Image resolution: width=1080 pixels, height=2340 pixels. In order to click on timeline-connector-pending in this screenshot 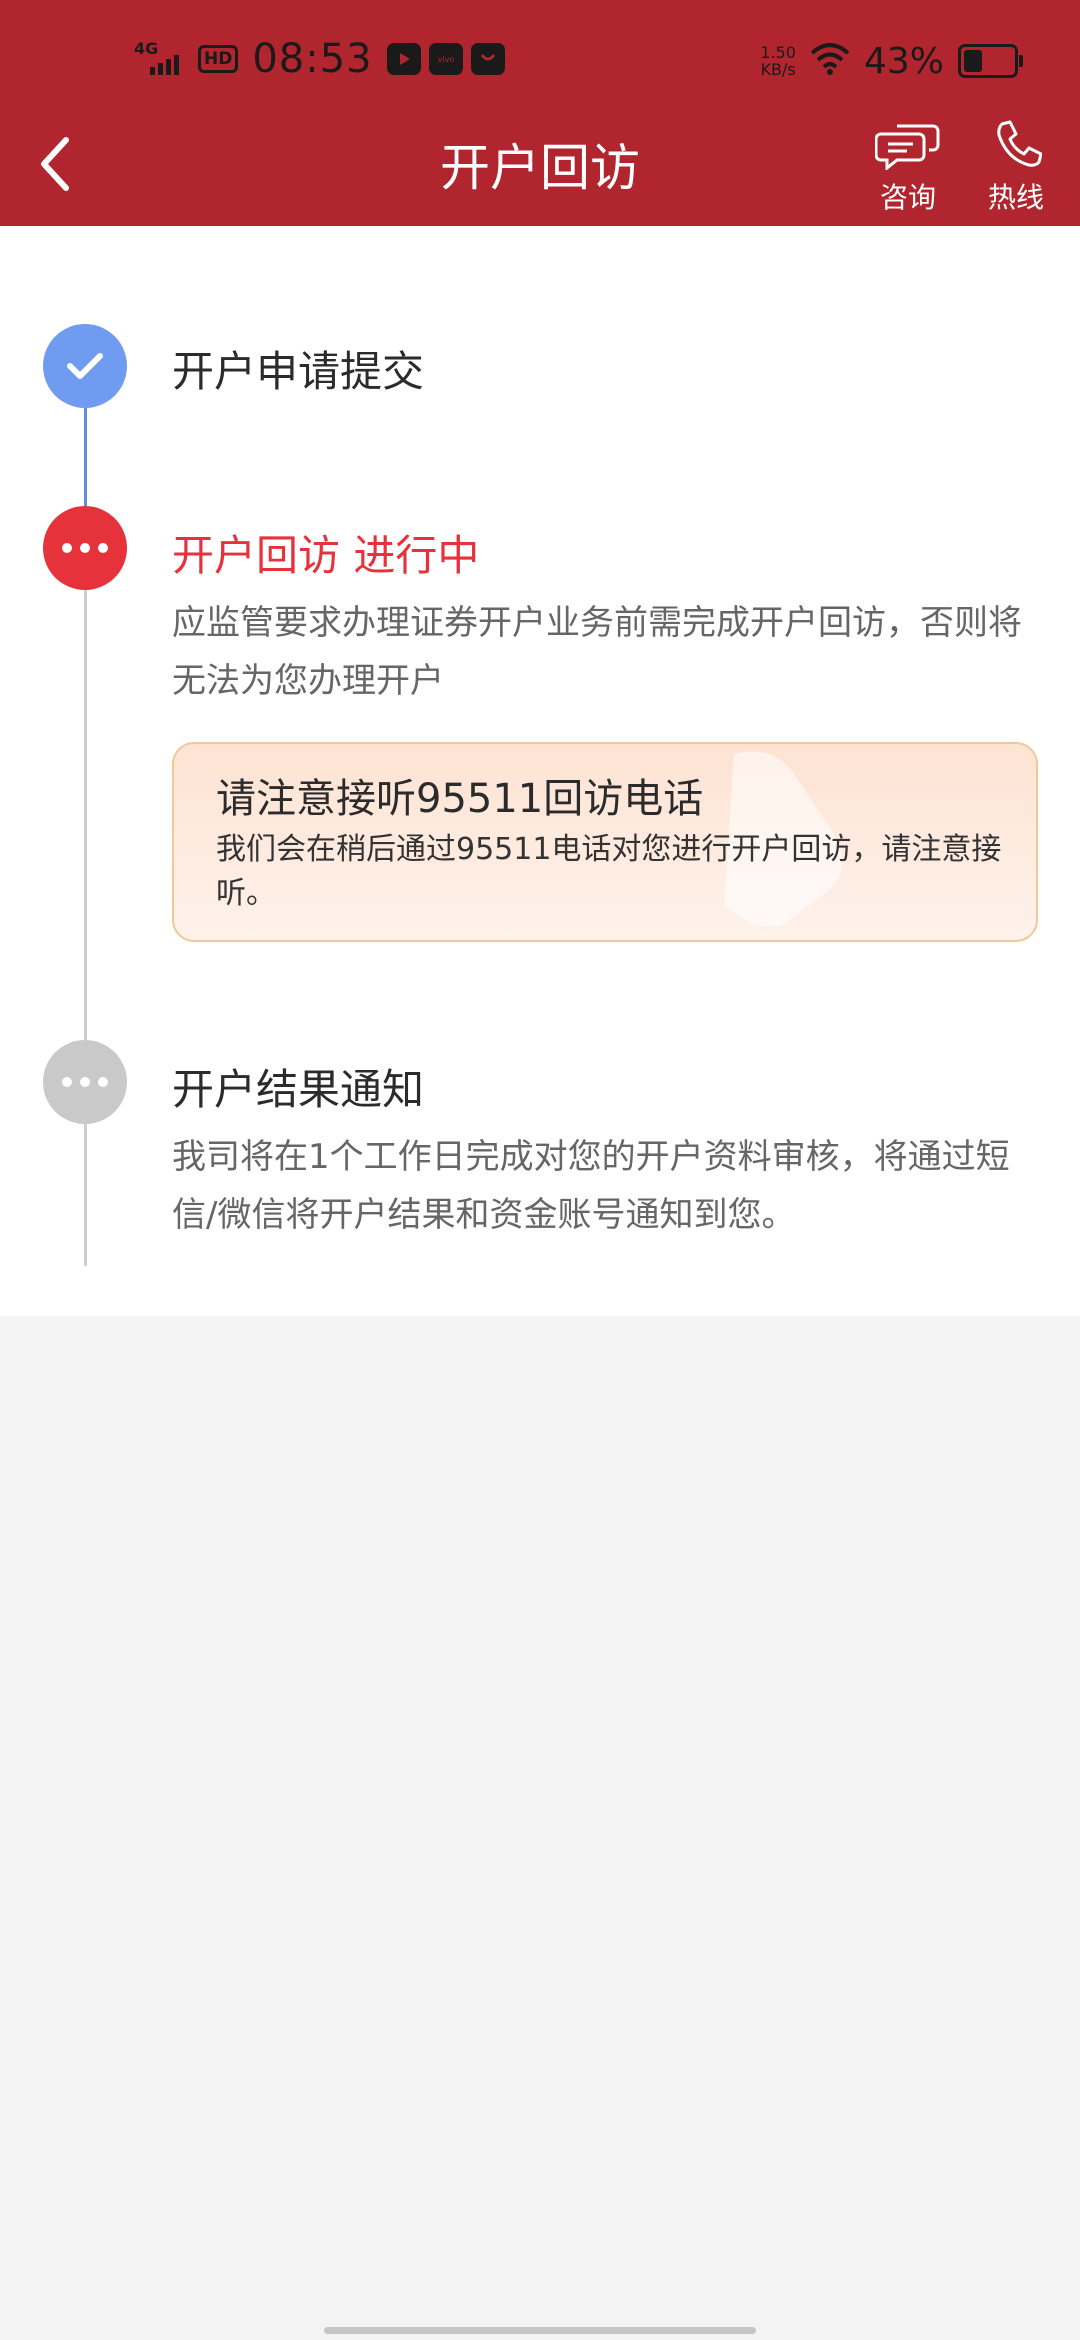, I will do `click(85, 926)`.